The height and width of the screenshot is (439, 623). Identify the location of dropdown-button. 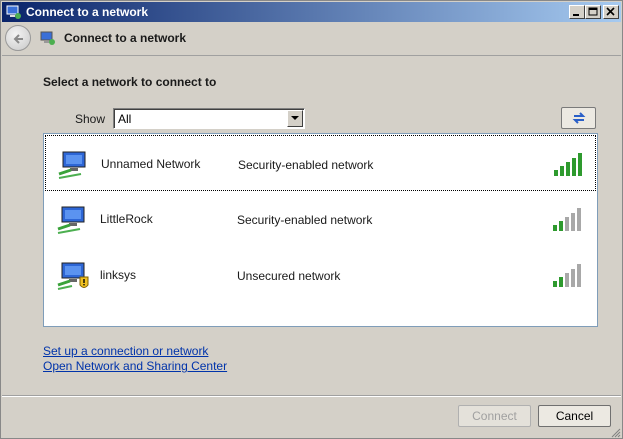
(295, 118).